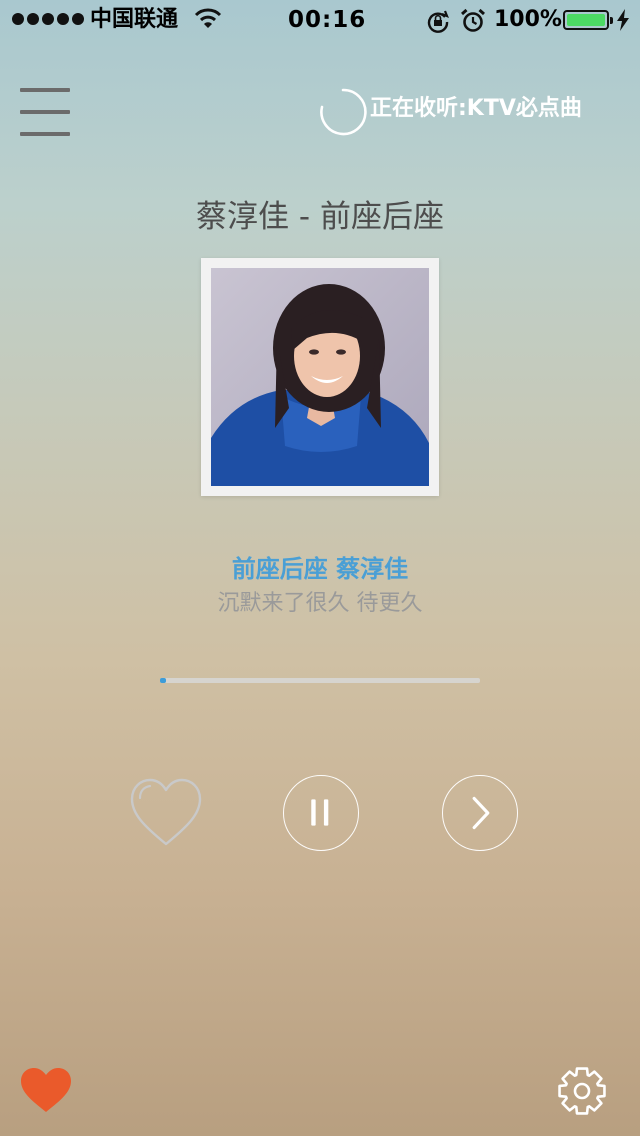 The height and width of the screenshot is (1136, 640). What do you see at coordinates (163, 680) in the screenshot?
I see `playback-progress-fill` at bounding box center [163, 680].